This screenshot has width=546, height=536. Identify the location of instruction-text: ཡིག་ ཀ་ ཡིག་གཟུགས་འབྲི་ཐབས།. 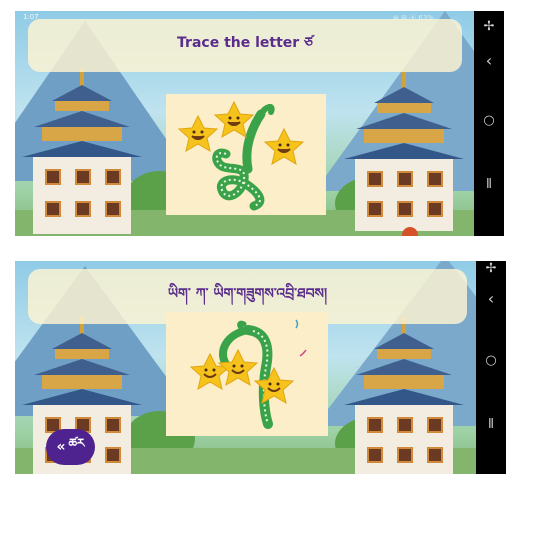
(247, 293).